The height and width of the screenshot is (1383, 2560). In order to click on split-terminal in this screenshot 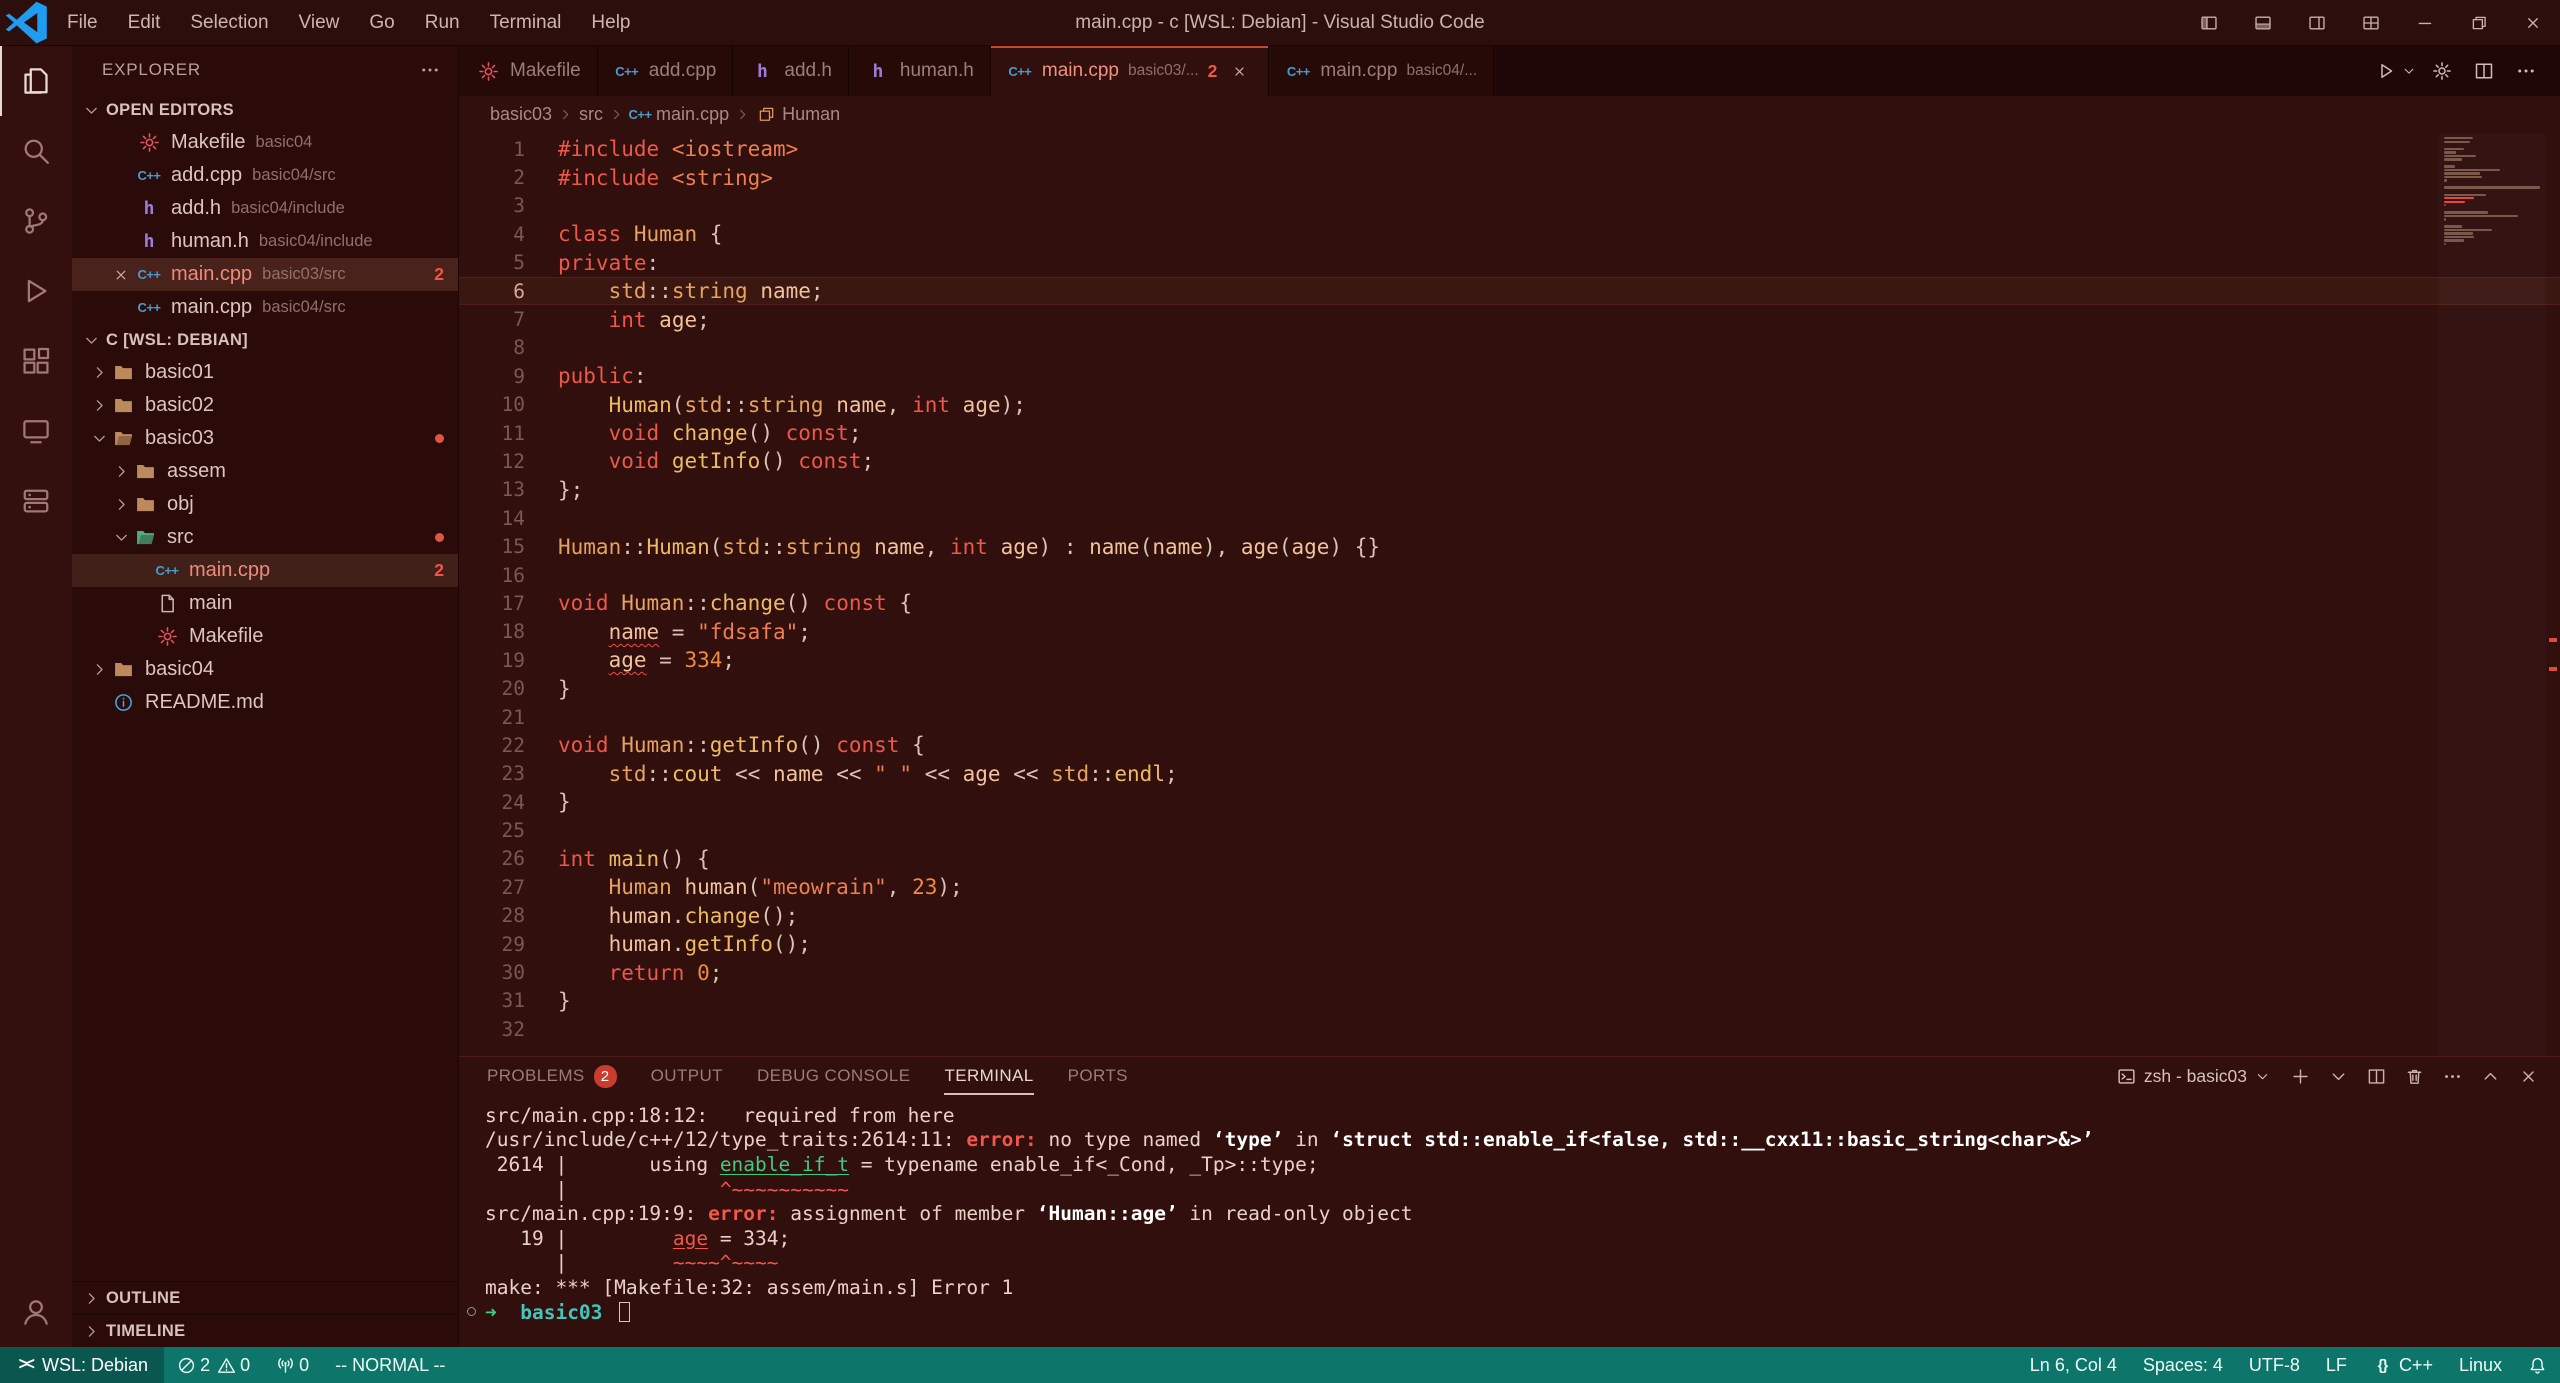, I will do `click(2376, 1076)`.